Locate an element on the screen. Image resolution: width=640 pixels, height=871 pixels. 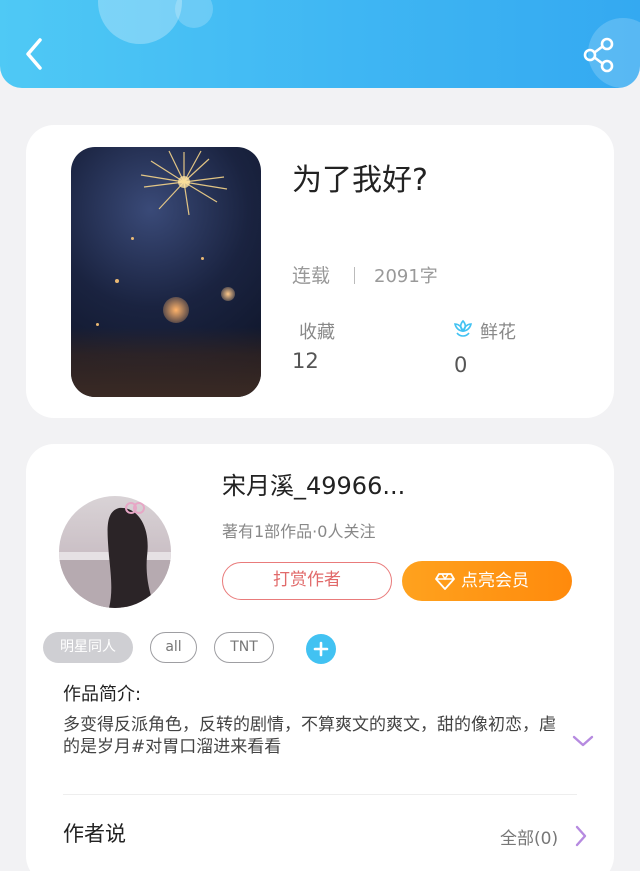
book-cover is located at coordinates (166, 272).